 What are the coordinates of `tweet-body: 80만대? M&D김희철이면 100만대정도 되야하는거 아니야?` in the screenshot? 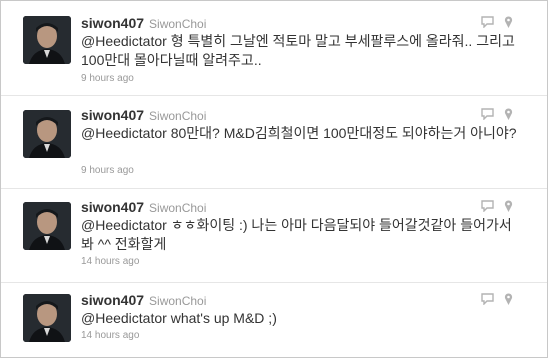 It's located at (341, 133).